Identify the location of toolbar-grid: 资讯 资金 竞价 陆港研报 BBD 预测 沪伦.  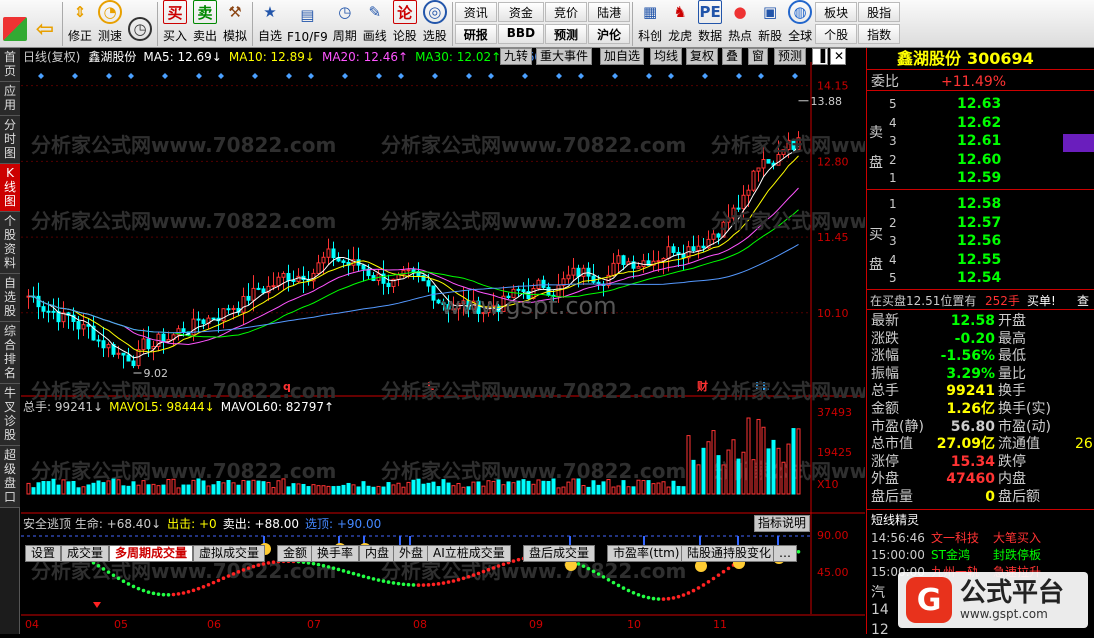
(542, 23).